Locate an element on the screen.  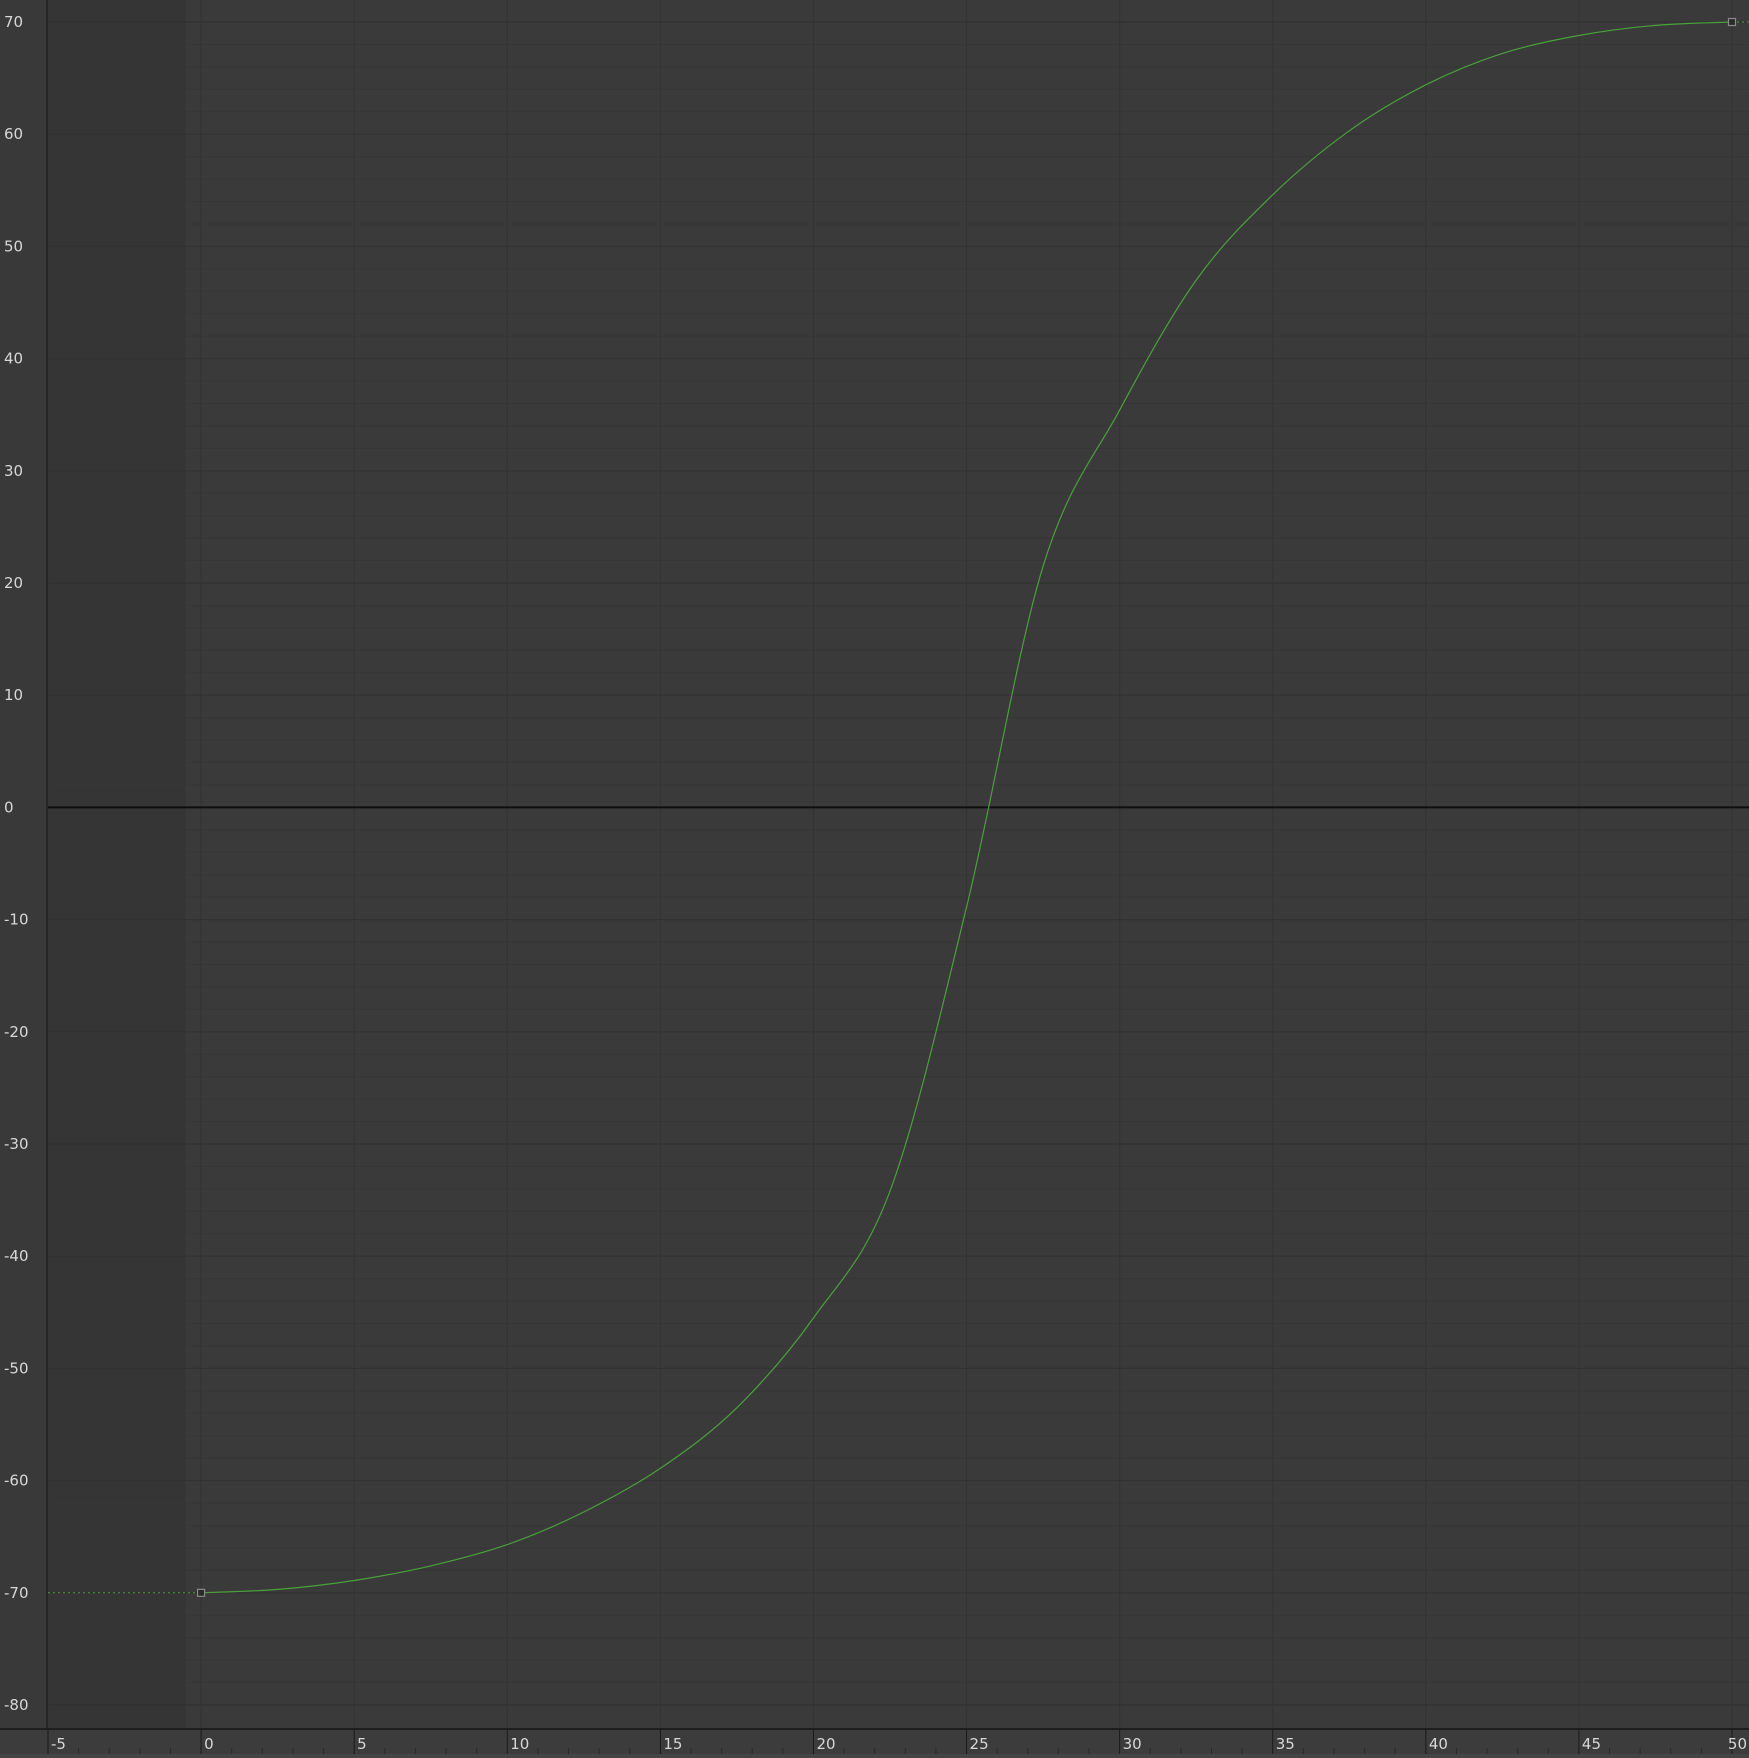
x-tick-label: 0 is located at coordinates (209, 1744).